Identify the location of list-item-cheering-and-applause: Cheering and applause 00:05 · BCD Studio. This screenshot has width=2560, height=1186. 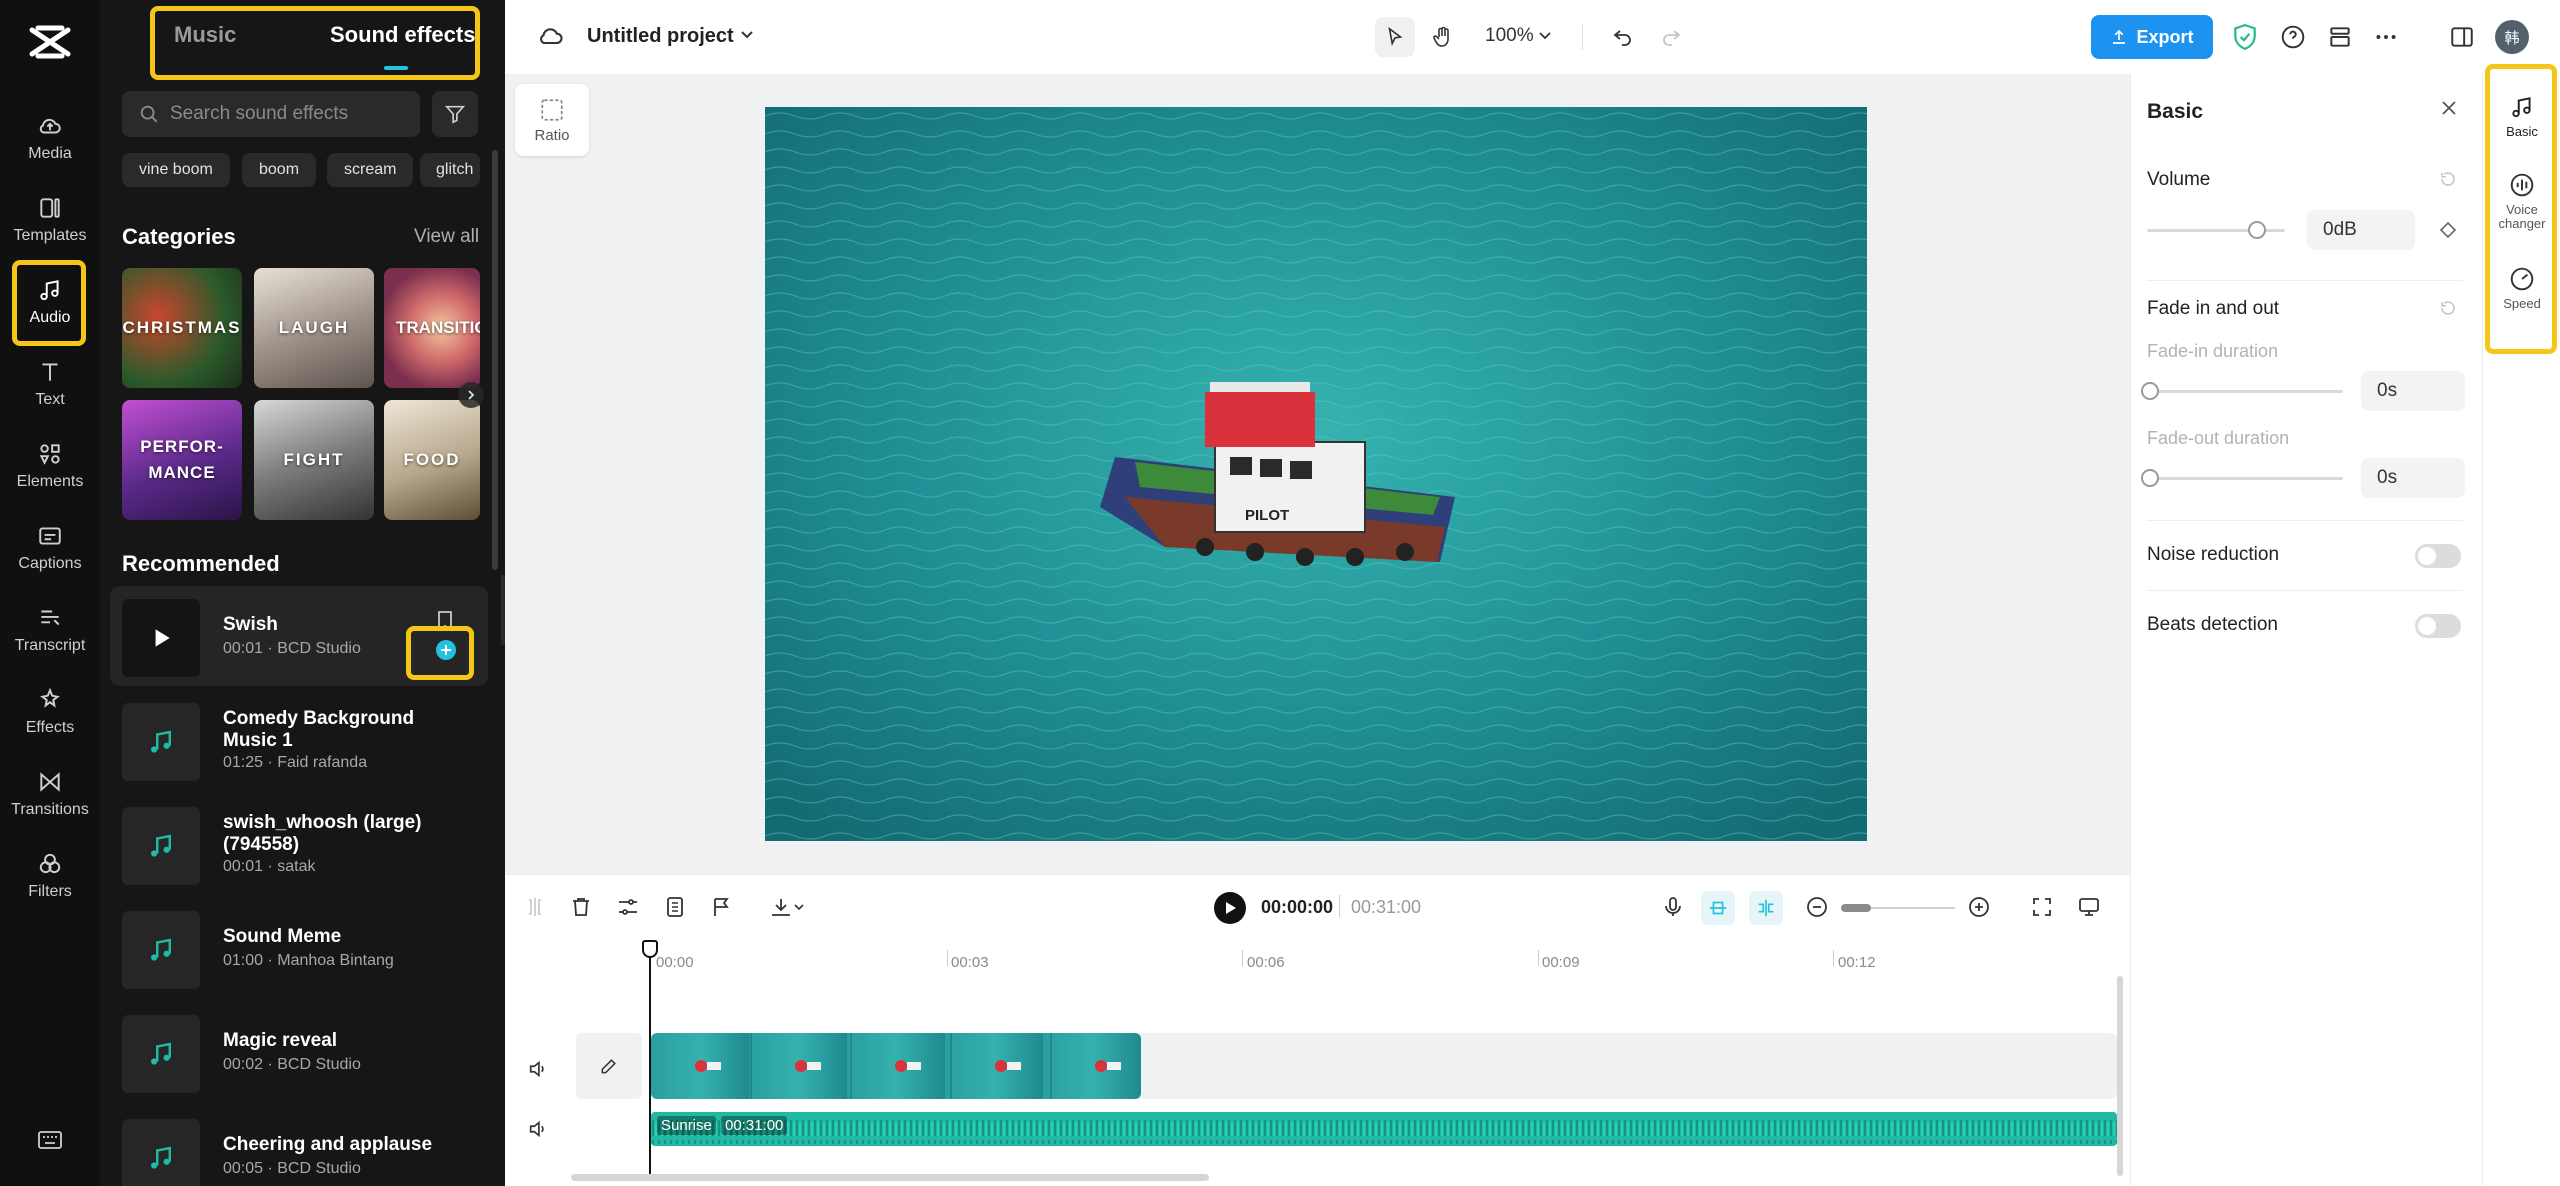
(299, 1146).